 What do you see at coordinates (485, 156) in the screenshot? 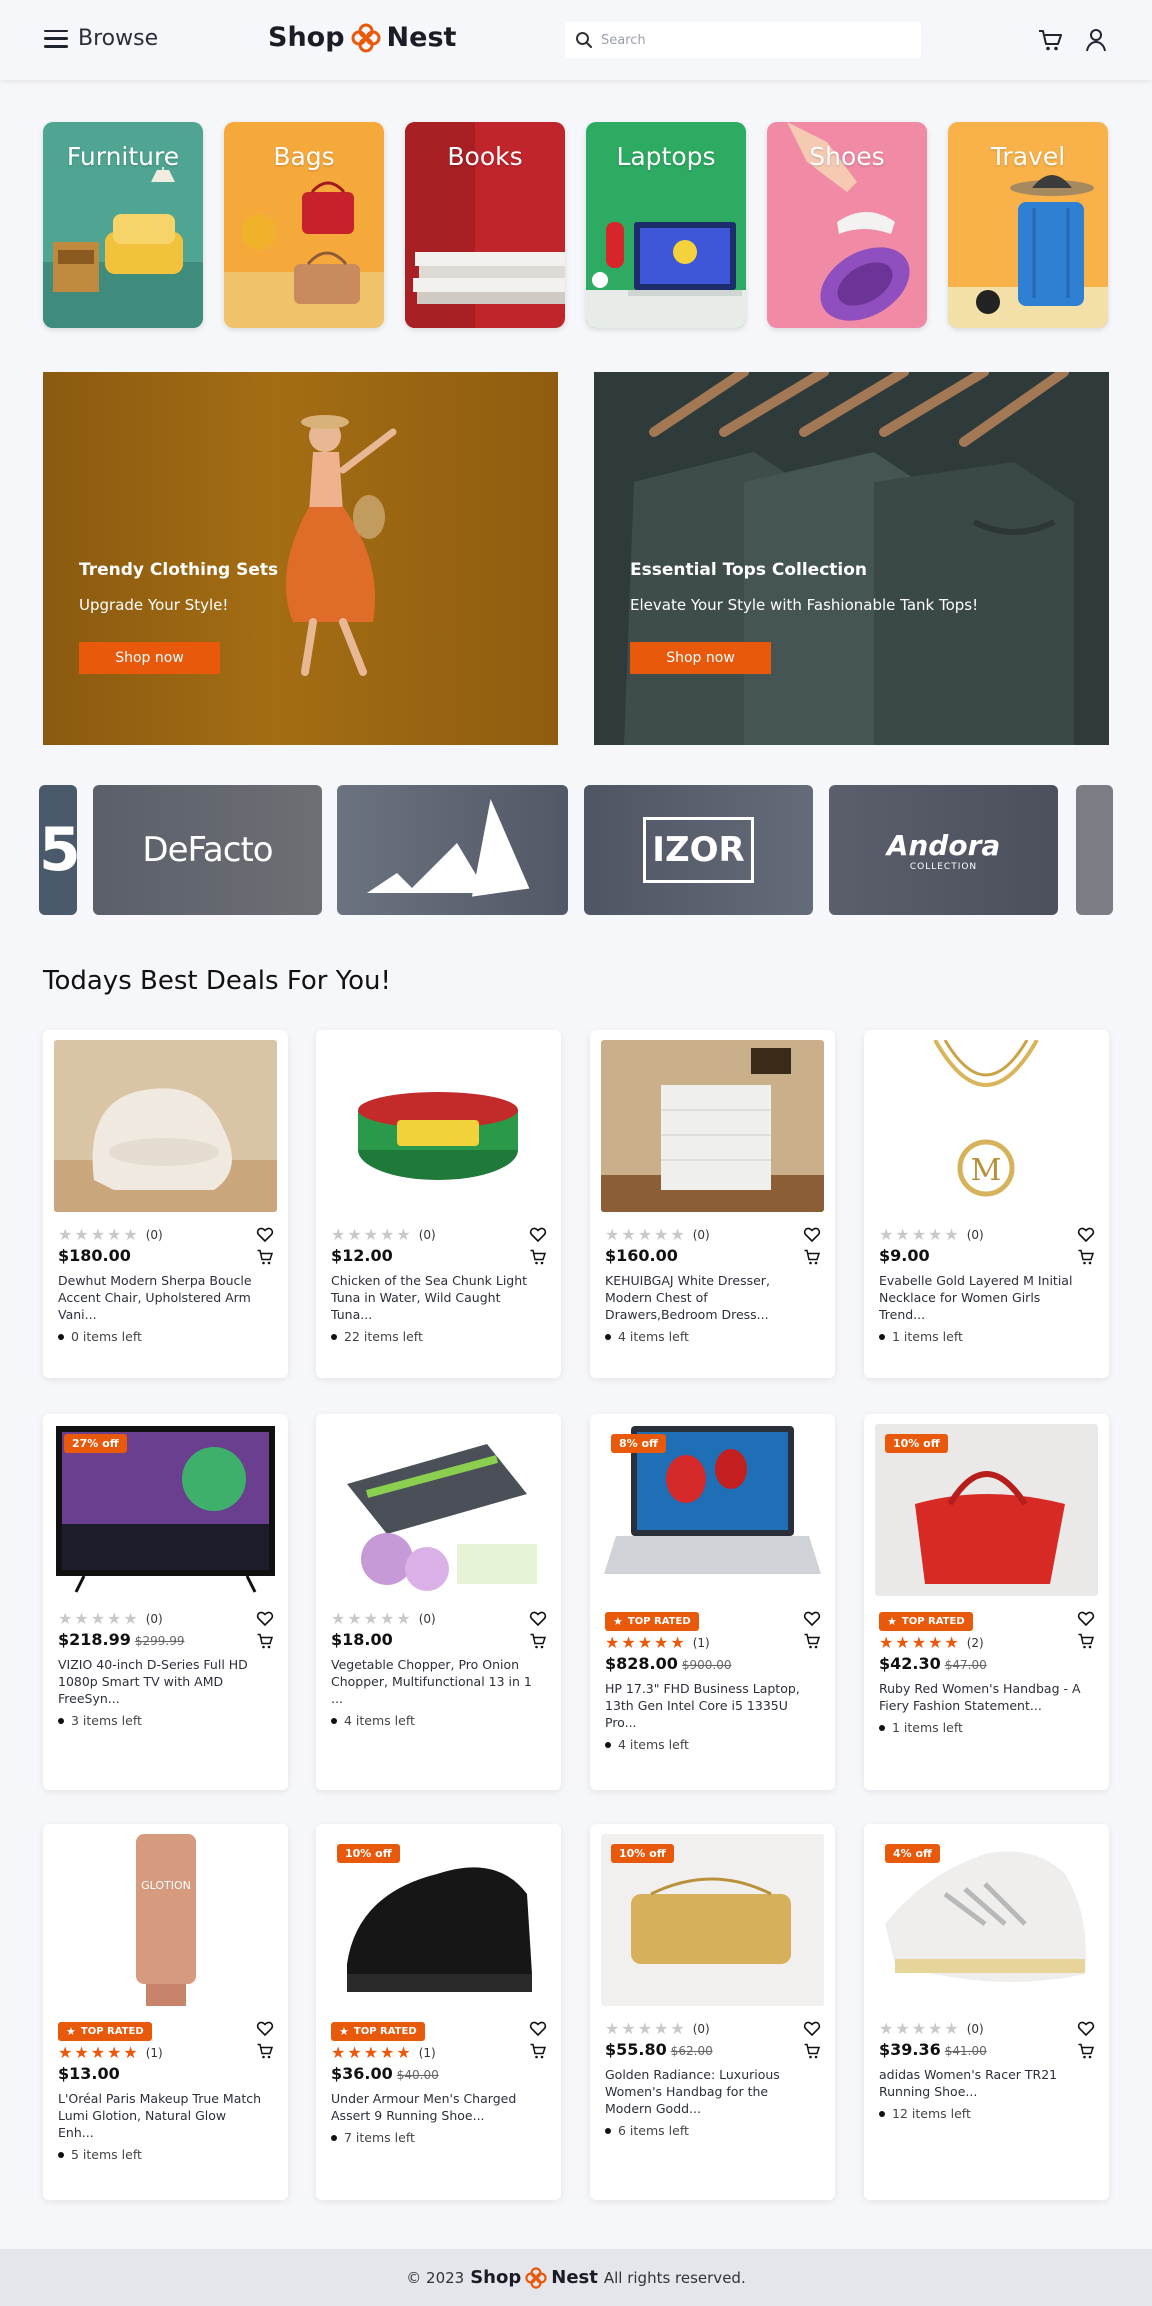
I see `category-label: Books` at bounding box center [485, 156].